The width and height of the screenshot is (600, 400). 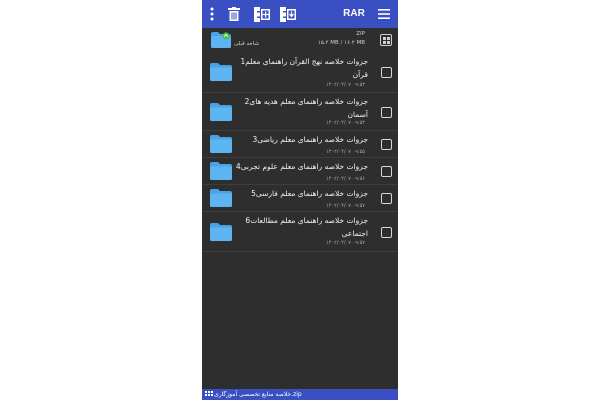 What do you see at coordinates (345, 85) in the screenshot?
I see `file-date: ۱۴۰۲/۰۴/۰۷ ۰۹:۵۳` at bounding box center [345, 85].